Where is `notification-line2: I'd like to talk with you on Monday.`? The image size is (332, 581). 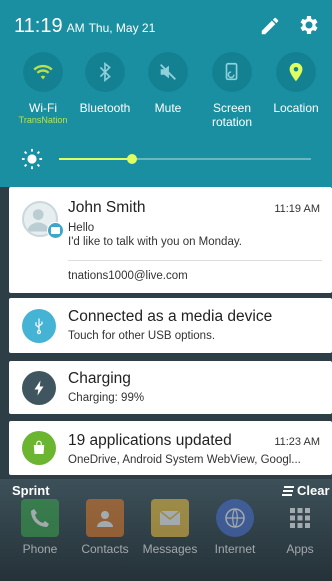
notification-line2: I'd like to talk with you on Monday. is located at coordinates (155, 242).